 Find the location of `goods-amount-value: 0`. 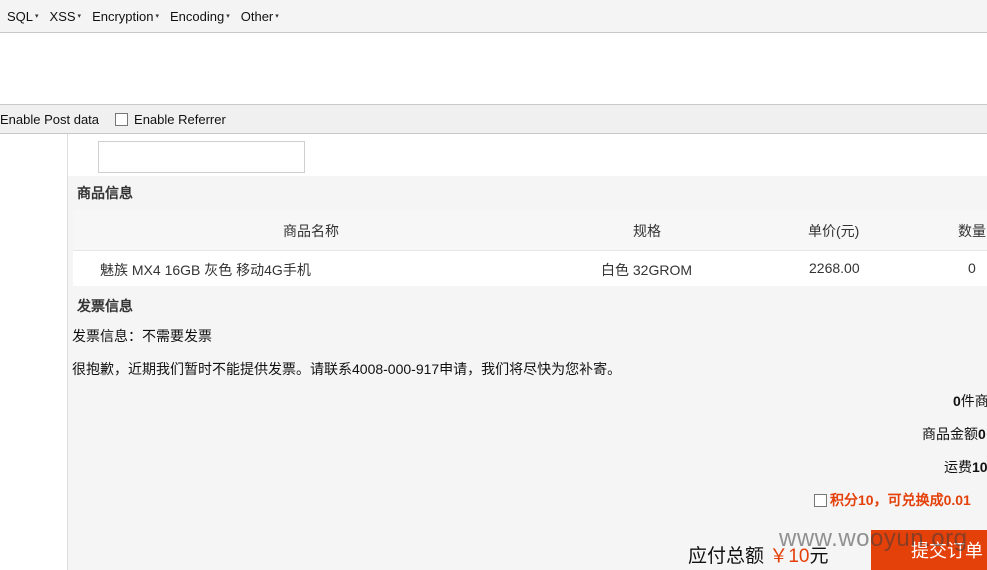

goods-amount-value: 0 is located at coordinates (982, 434).